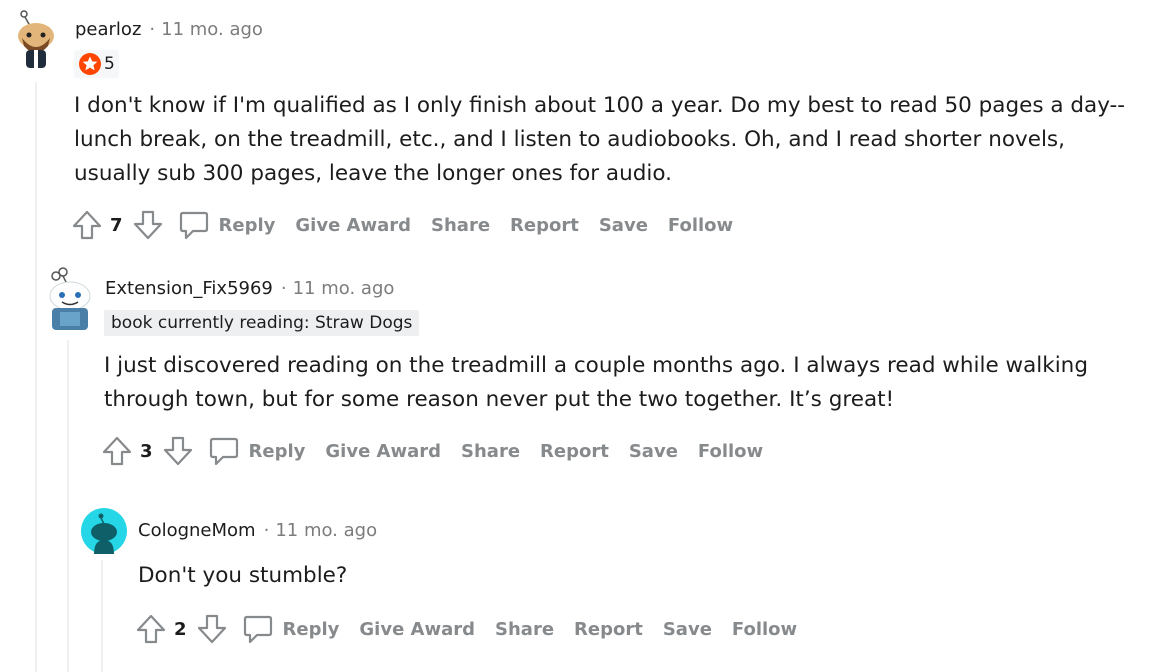 The image size is (1172, 672). I want to click on star-award-icon, so click(90, 64).